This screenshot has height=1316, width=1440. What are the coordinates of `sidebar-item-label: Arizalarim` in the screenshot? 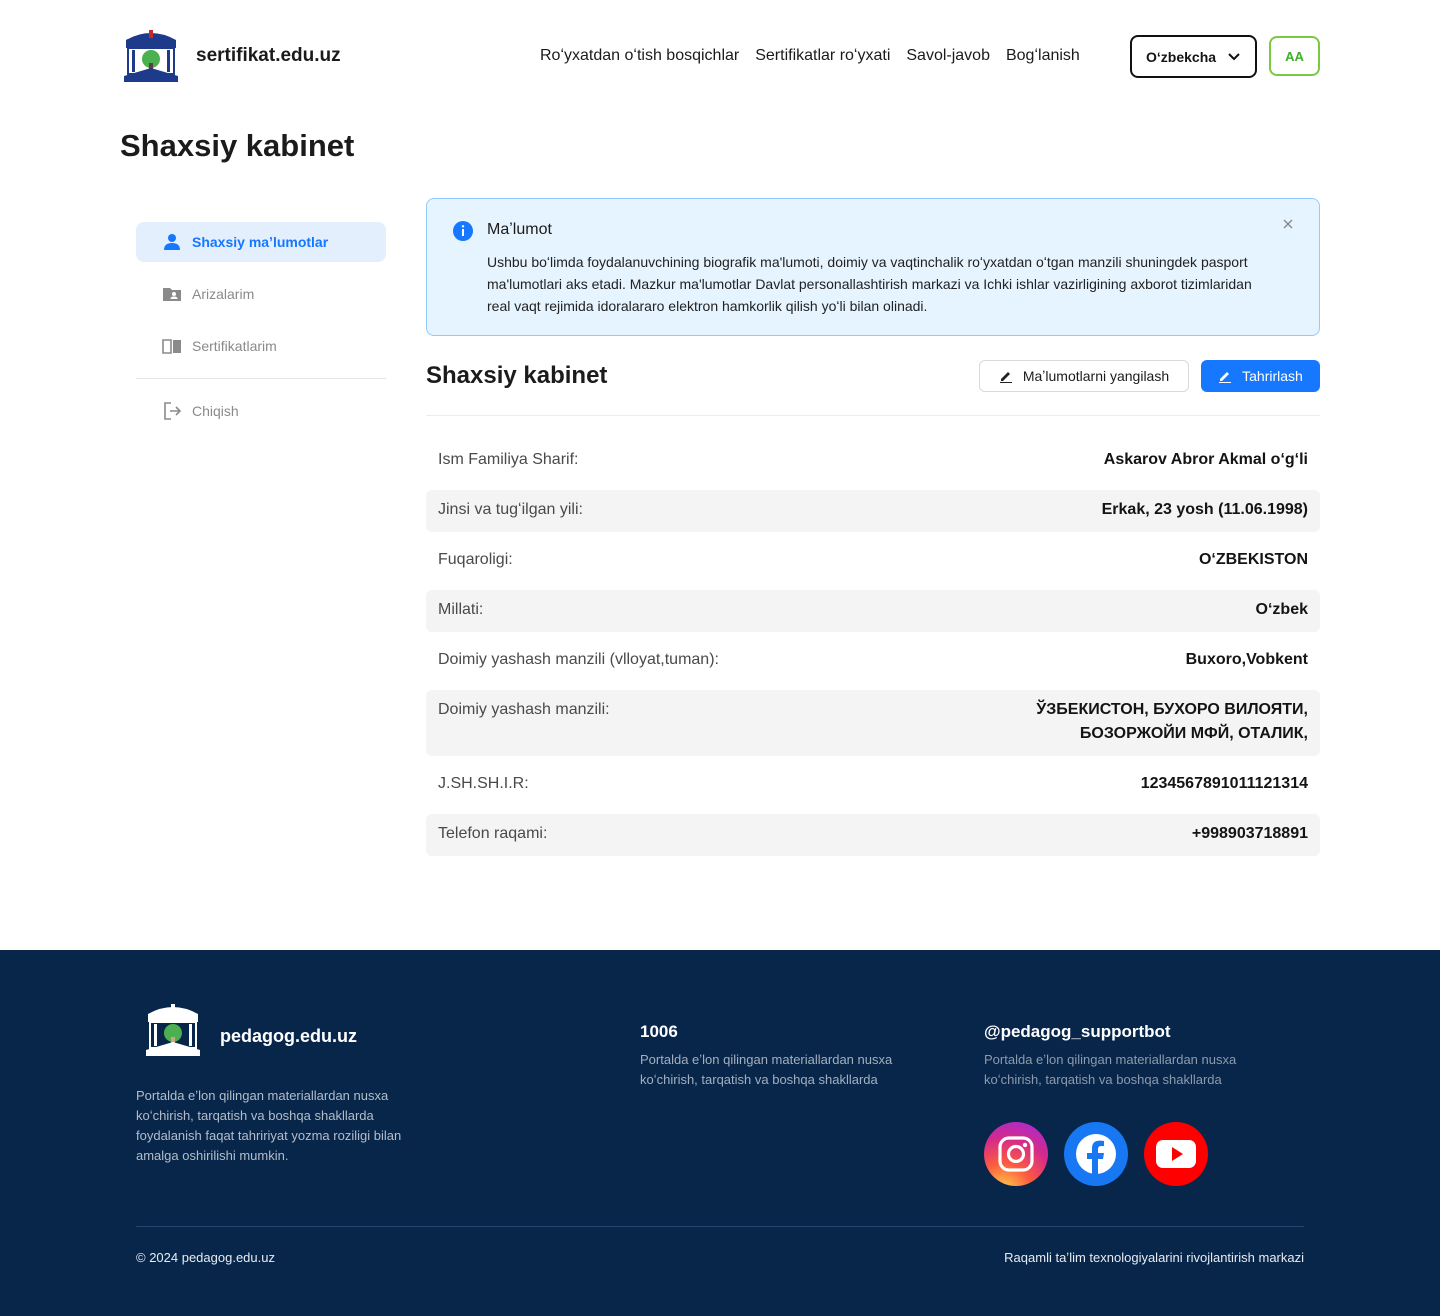 It's located at (223, 294).